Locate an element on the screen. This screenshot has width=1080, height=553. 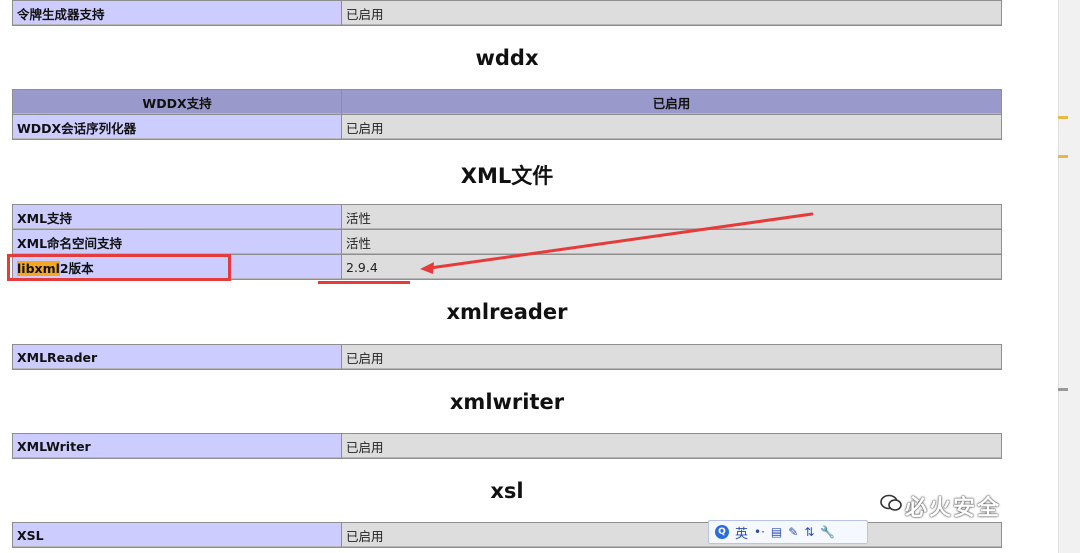
ime-logo-icon: Q is located at coordinates (722, 532).